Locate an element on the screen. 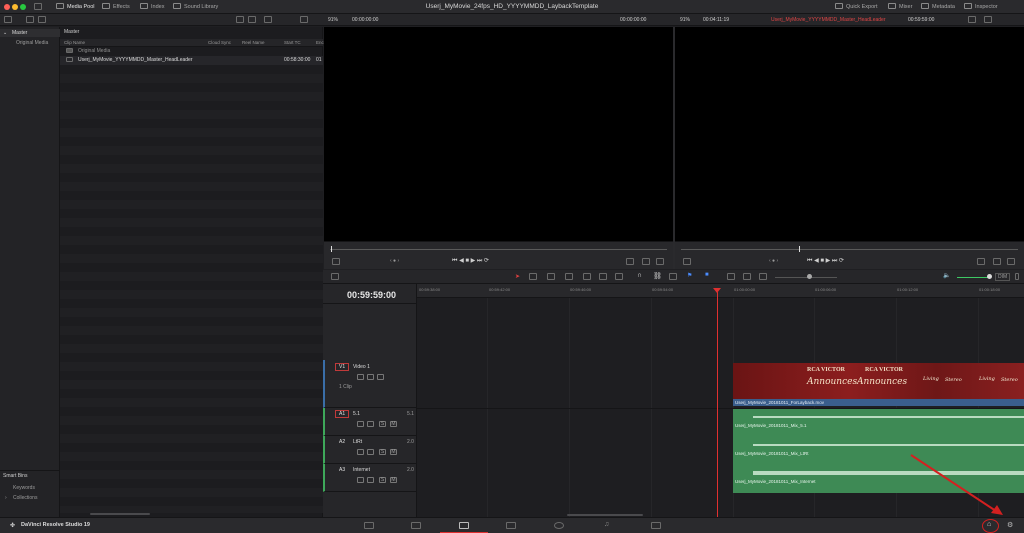  zoom-slider is located at coordinates (806, 277).